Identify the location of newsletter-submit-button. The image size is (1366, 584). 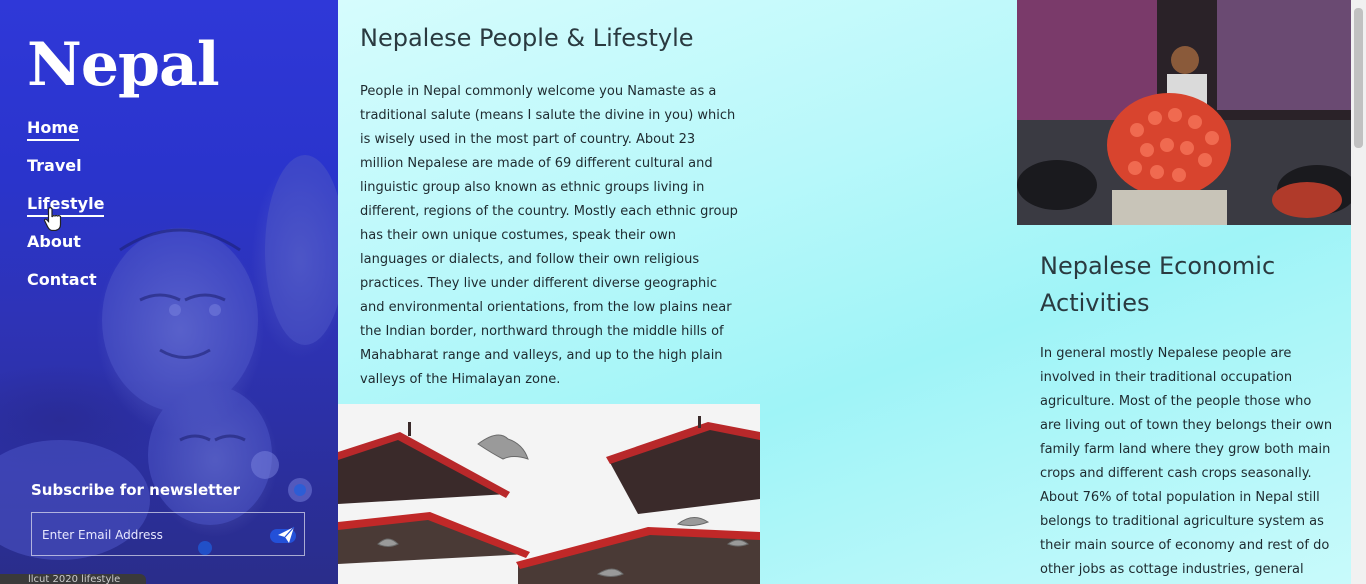
(285, 535).